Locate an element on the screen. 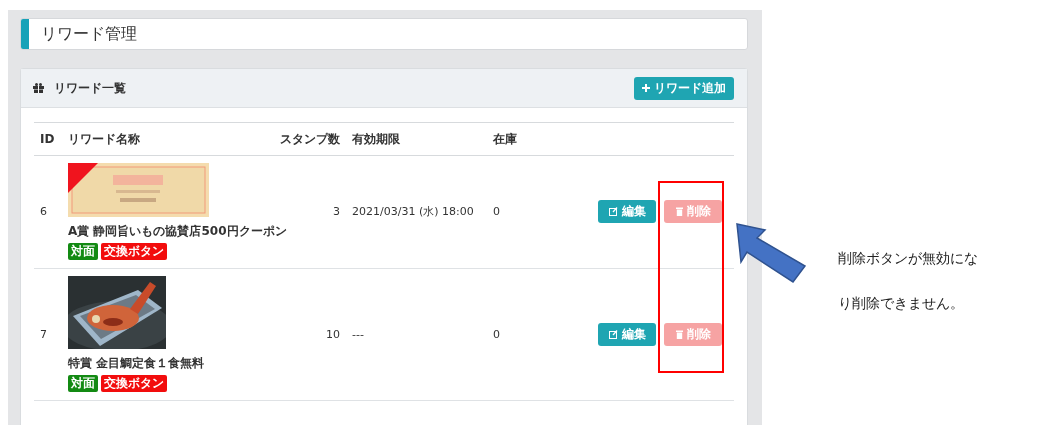 The width and height of the screenshot is (1051, 425). table-cell-text: 7 is located at coordinates (43, 334).